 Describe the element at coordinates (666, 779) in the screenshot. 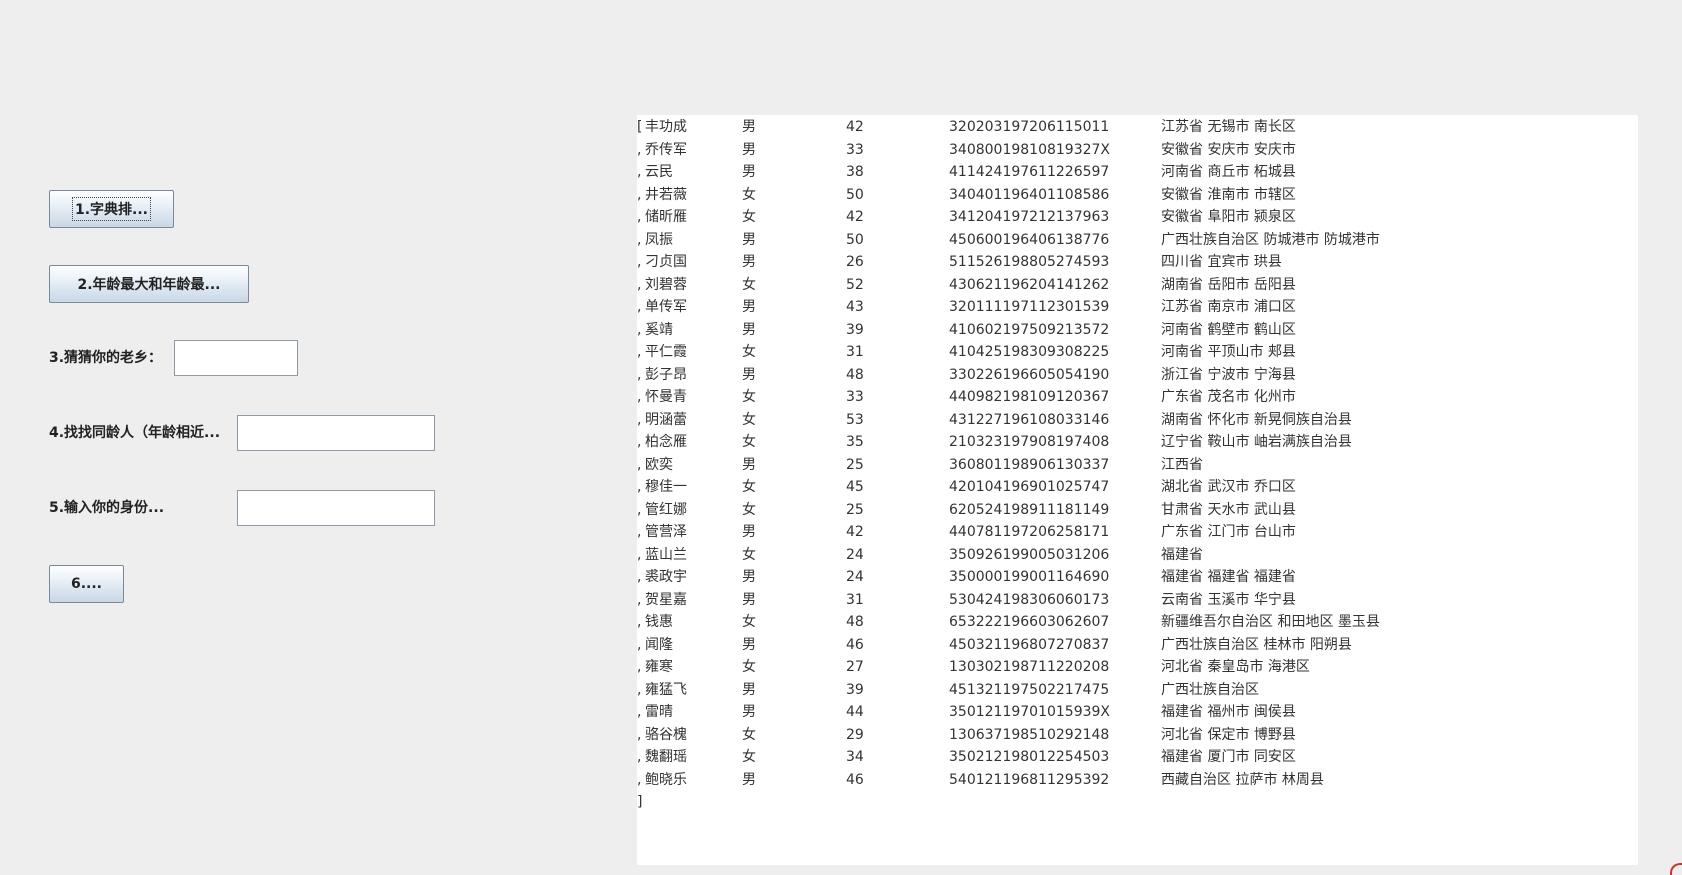

I see `person-name: 鲍晓乐` at that location.